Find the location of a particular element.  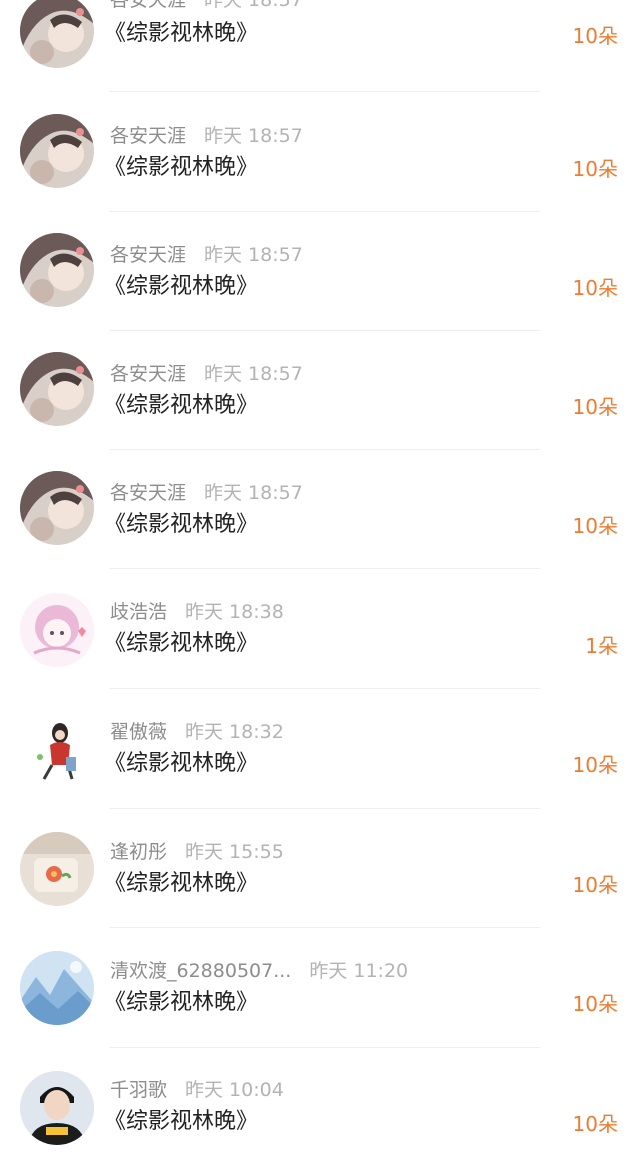

sender-meta: 歧浩浩 昨天 18:38 is located at coordinates (197, 612).